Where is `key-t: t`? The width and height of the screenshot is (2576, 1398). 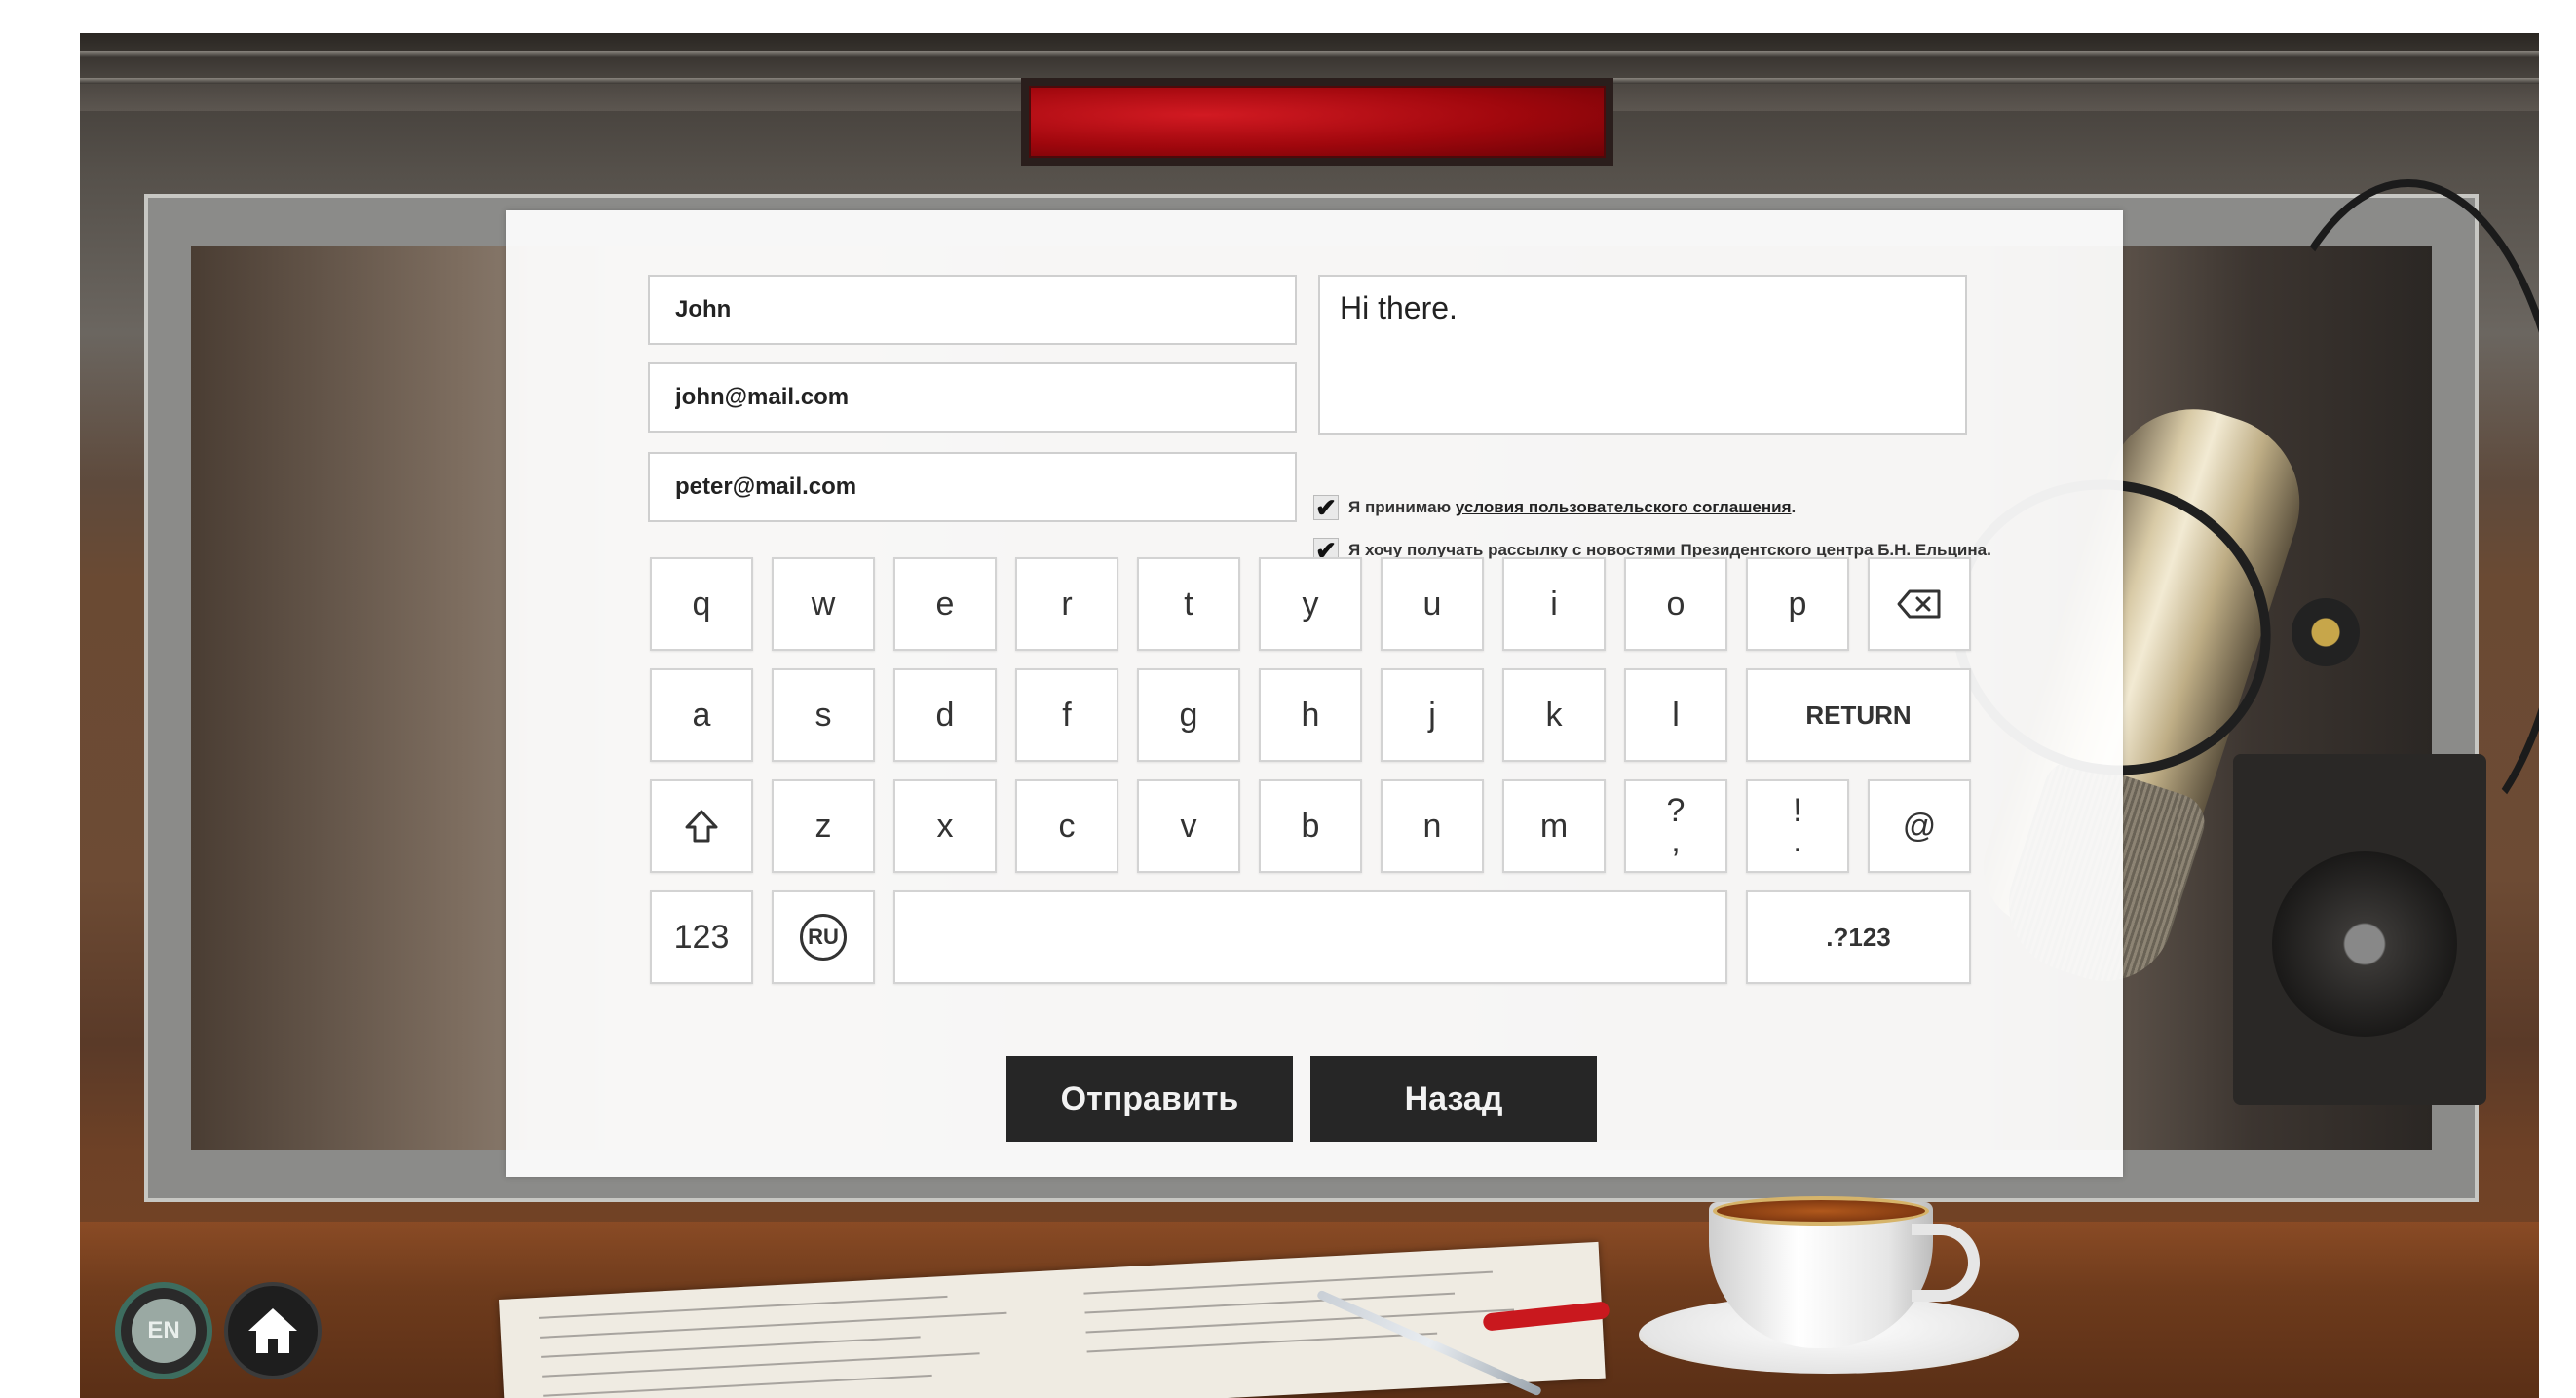 key-t: t is located at coordinates (1188, 604).